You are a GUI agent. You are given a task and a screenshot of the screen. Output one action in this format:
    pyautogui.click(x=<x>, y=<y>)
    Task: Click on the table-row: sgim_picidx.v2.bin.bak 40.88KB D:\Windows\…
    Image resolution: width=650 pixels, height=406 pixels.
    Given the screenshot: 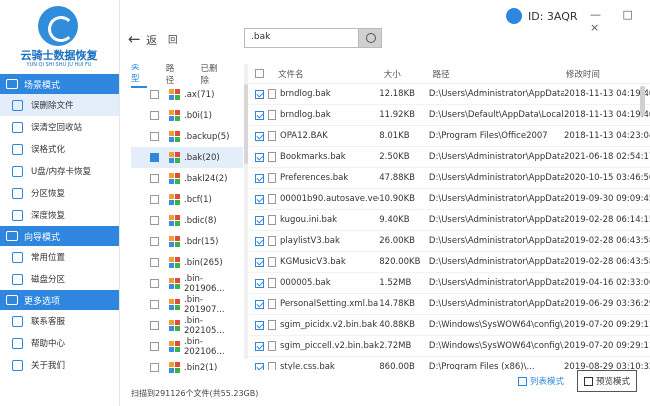 What is the action you would take?
    pyautogui.click(x=449, y=325)
    